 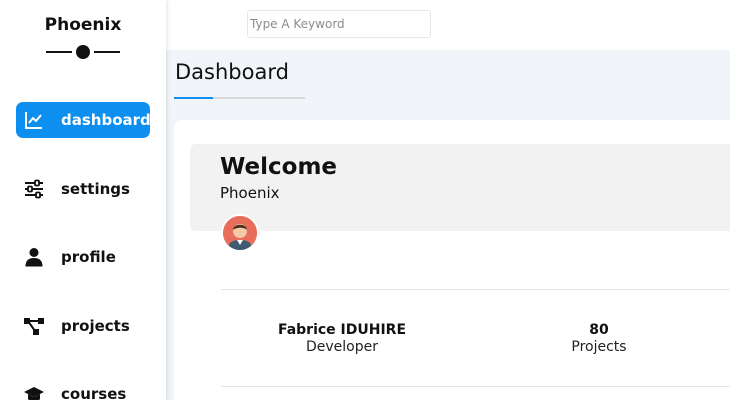 I want to click on chart-line-icon, so click(x=34, y=120).